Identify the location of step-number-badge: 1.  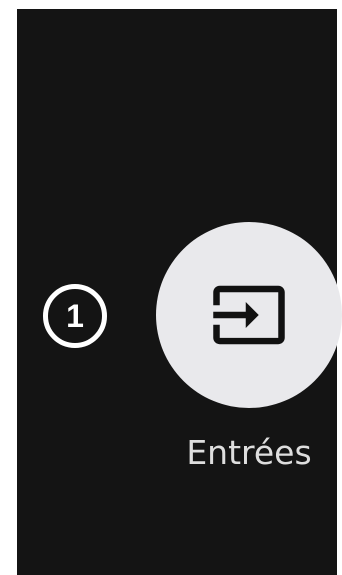
(75, 316).